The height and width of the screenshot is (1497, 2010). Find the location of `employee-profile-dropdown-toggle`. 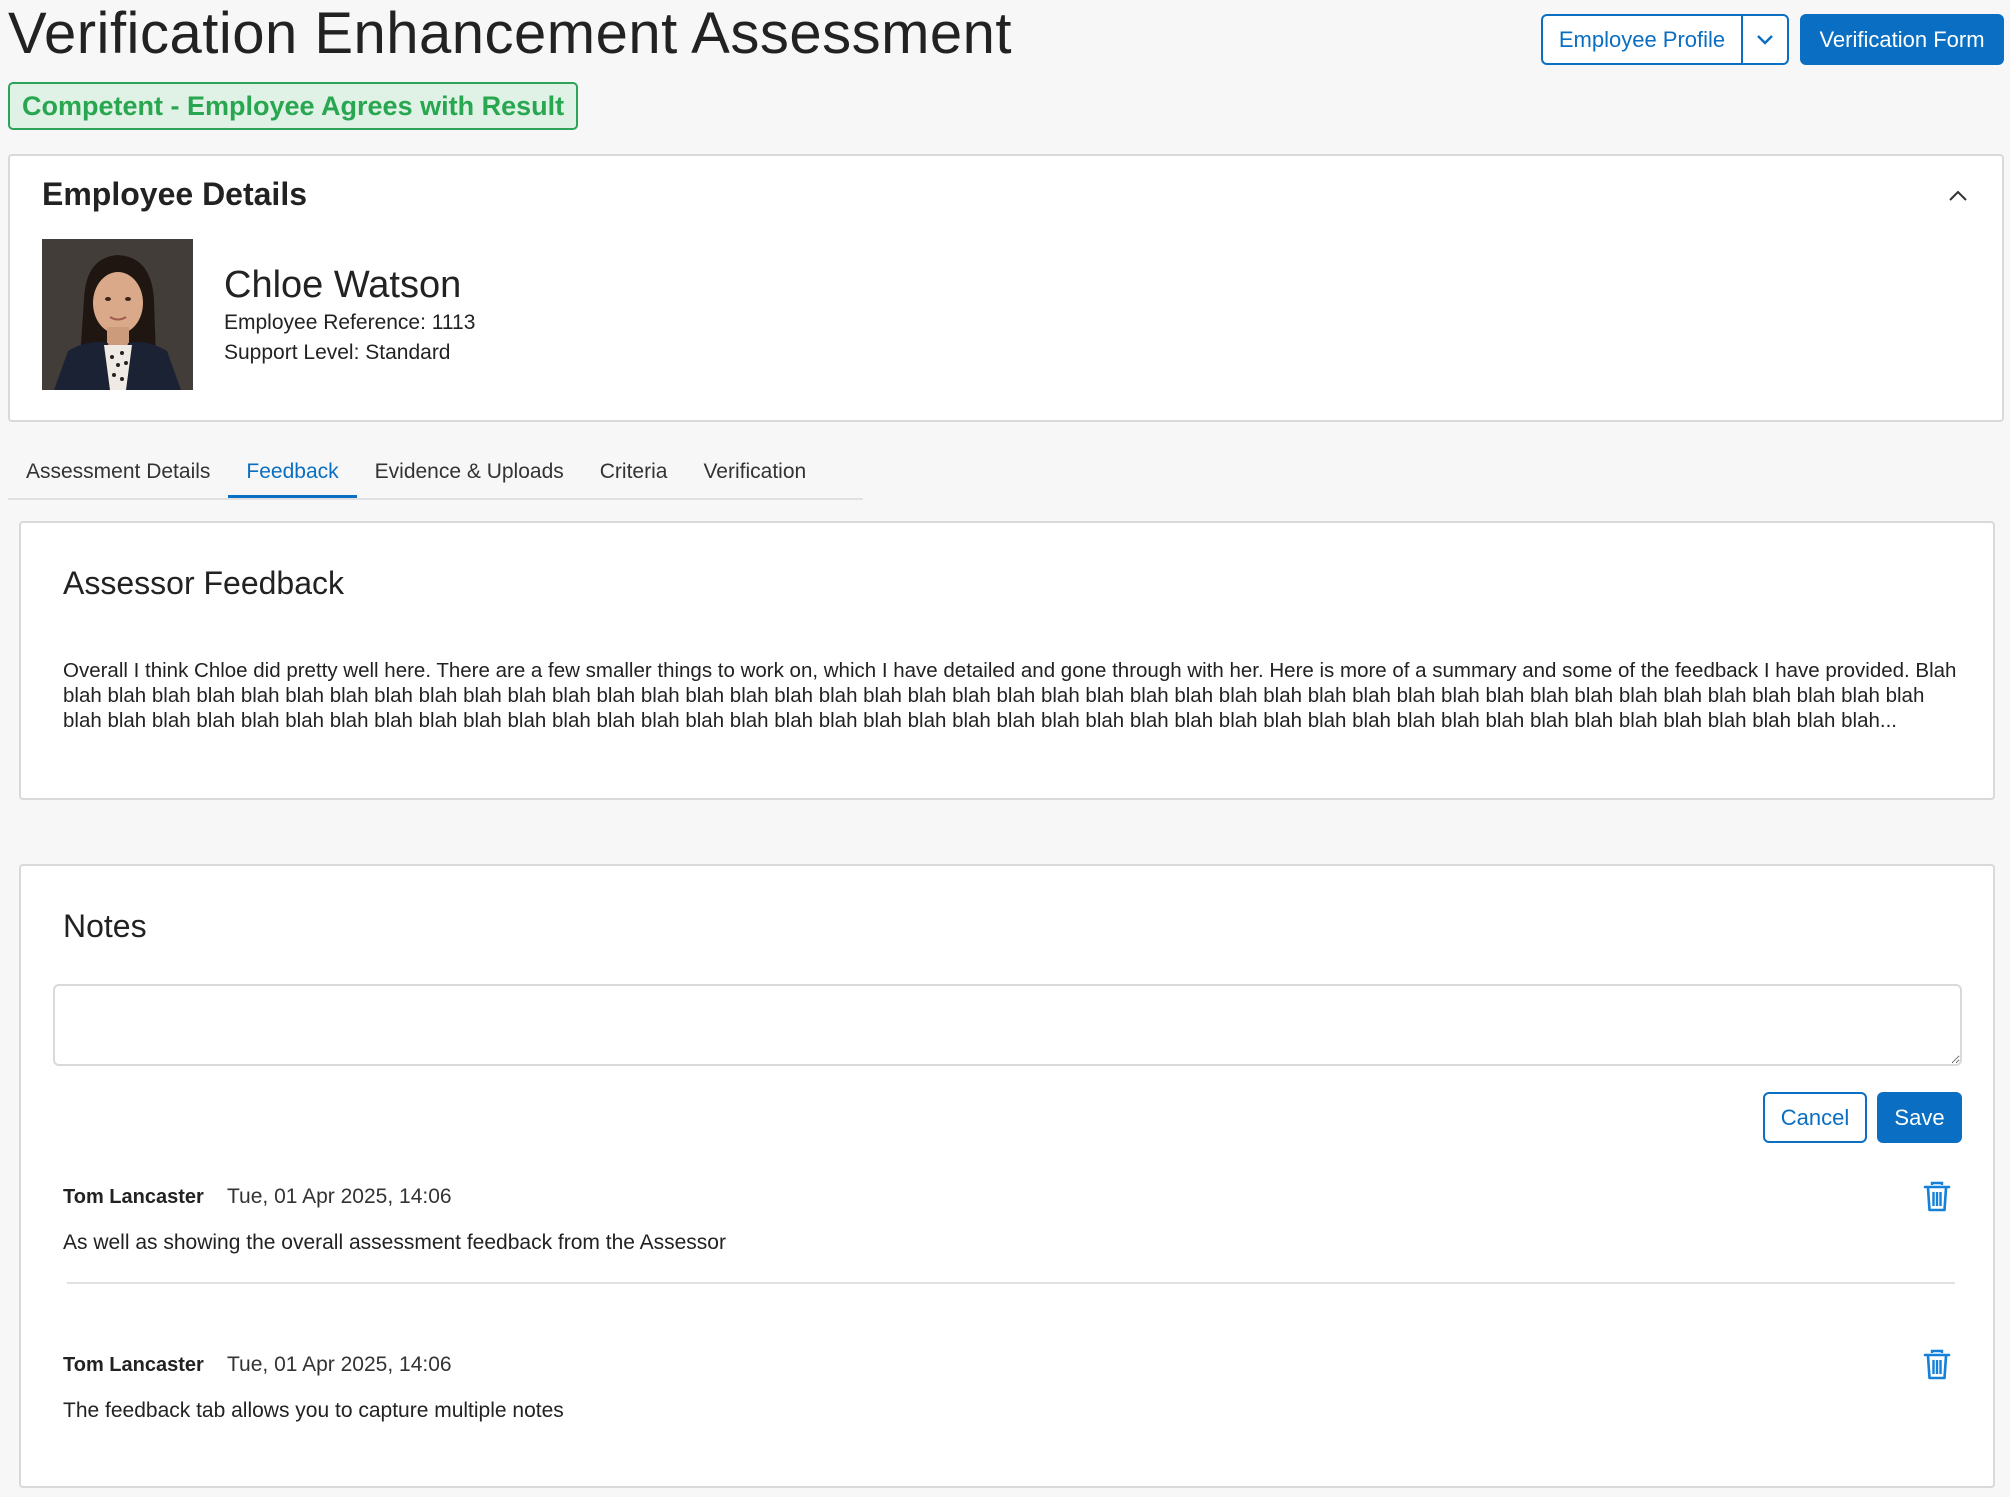

employee-profile-dropdown-toggle is located at coordinates (1765, 39).